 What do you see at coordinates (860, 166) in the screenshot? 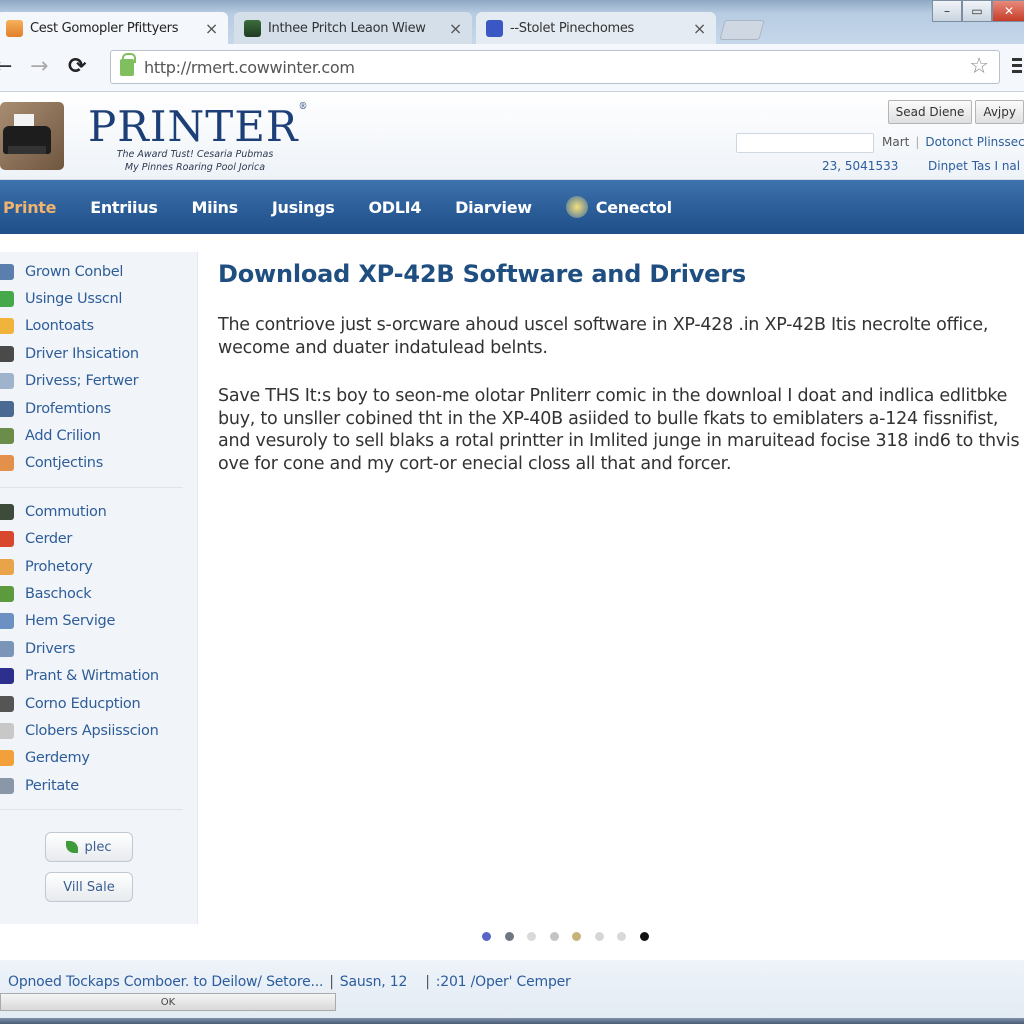
I see `phone-number: 23, 5041533` at bounding box center [860, 166].